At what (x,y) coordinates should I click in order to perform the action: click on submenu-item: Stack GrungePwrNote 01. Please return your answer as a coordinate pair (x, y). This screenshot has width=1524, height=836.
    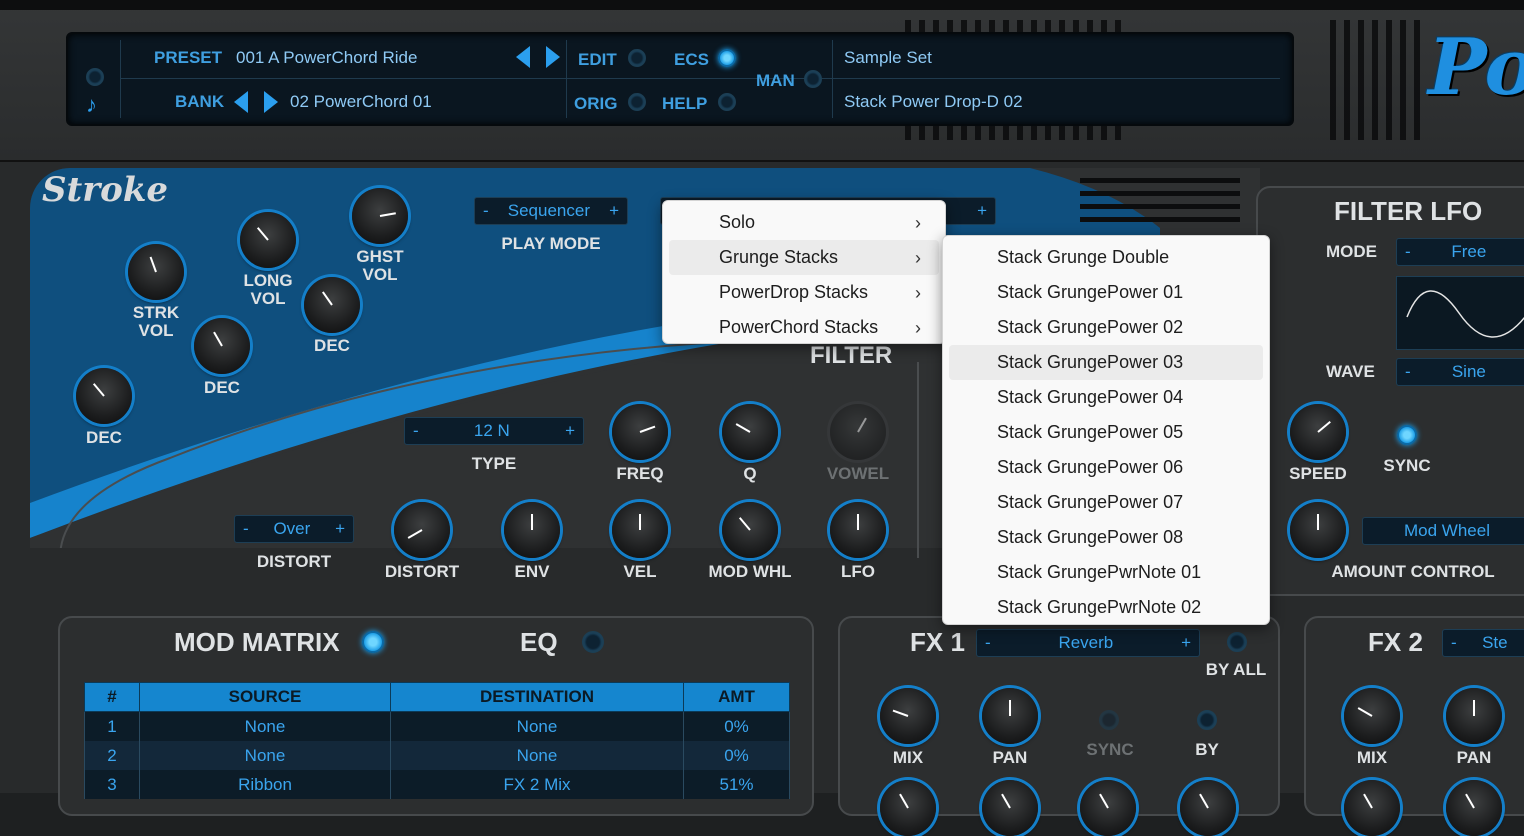
    Looking at the image, I should click on (1106, 572).